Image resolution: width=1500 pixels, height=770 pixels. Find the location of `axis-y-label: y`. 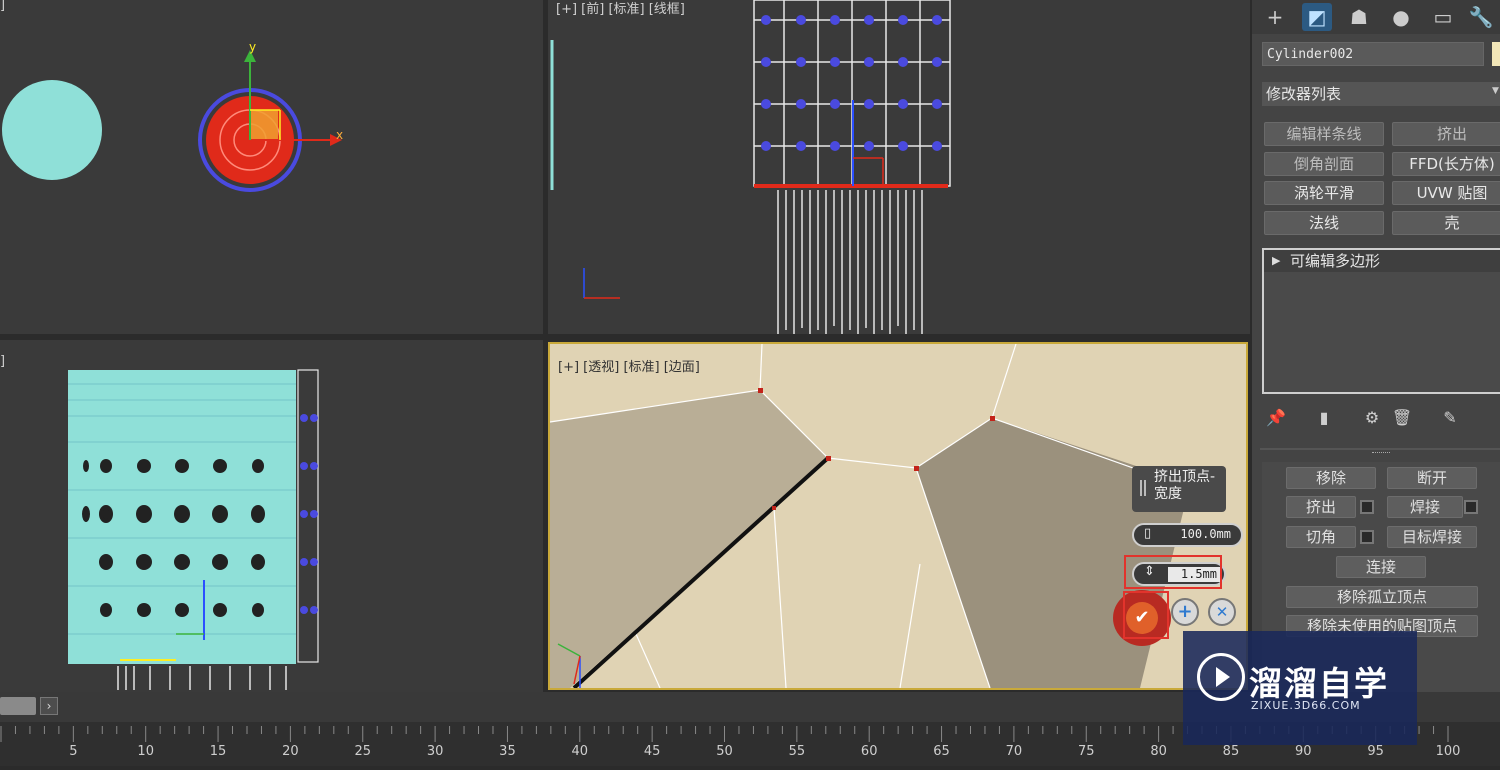

axis-y-label: y is located at coordinates (253, 47).